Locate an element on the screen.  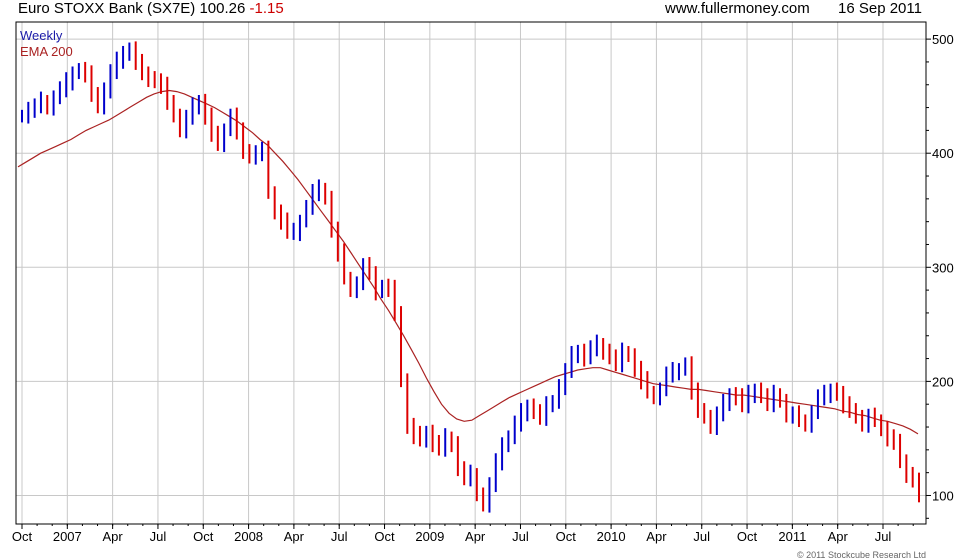
chart-legend: WeeklyEMA 200 is located at coordinates (46, 43).